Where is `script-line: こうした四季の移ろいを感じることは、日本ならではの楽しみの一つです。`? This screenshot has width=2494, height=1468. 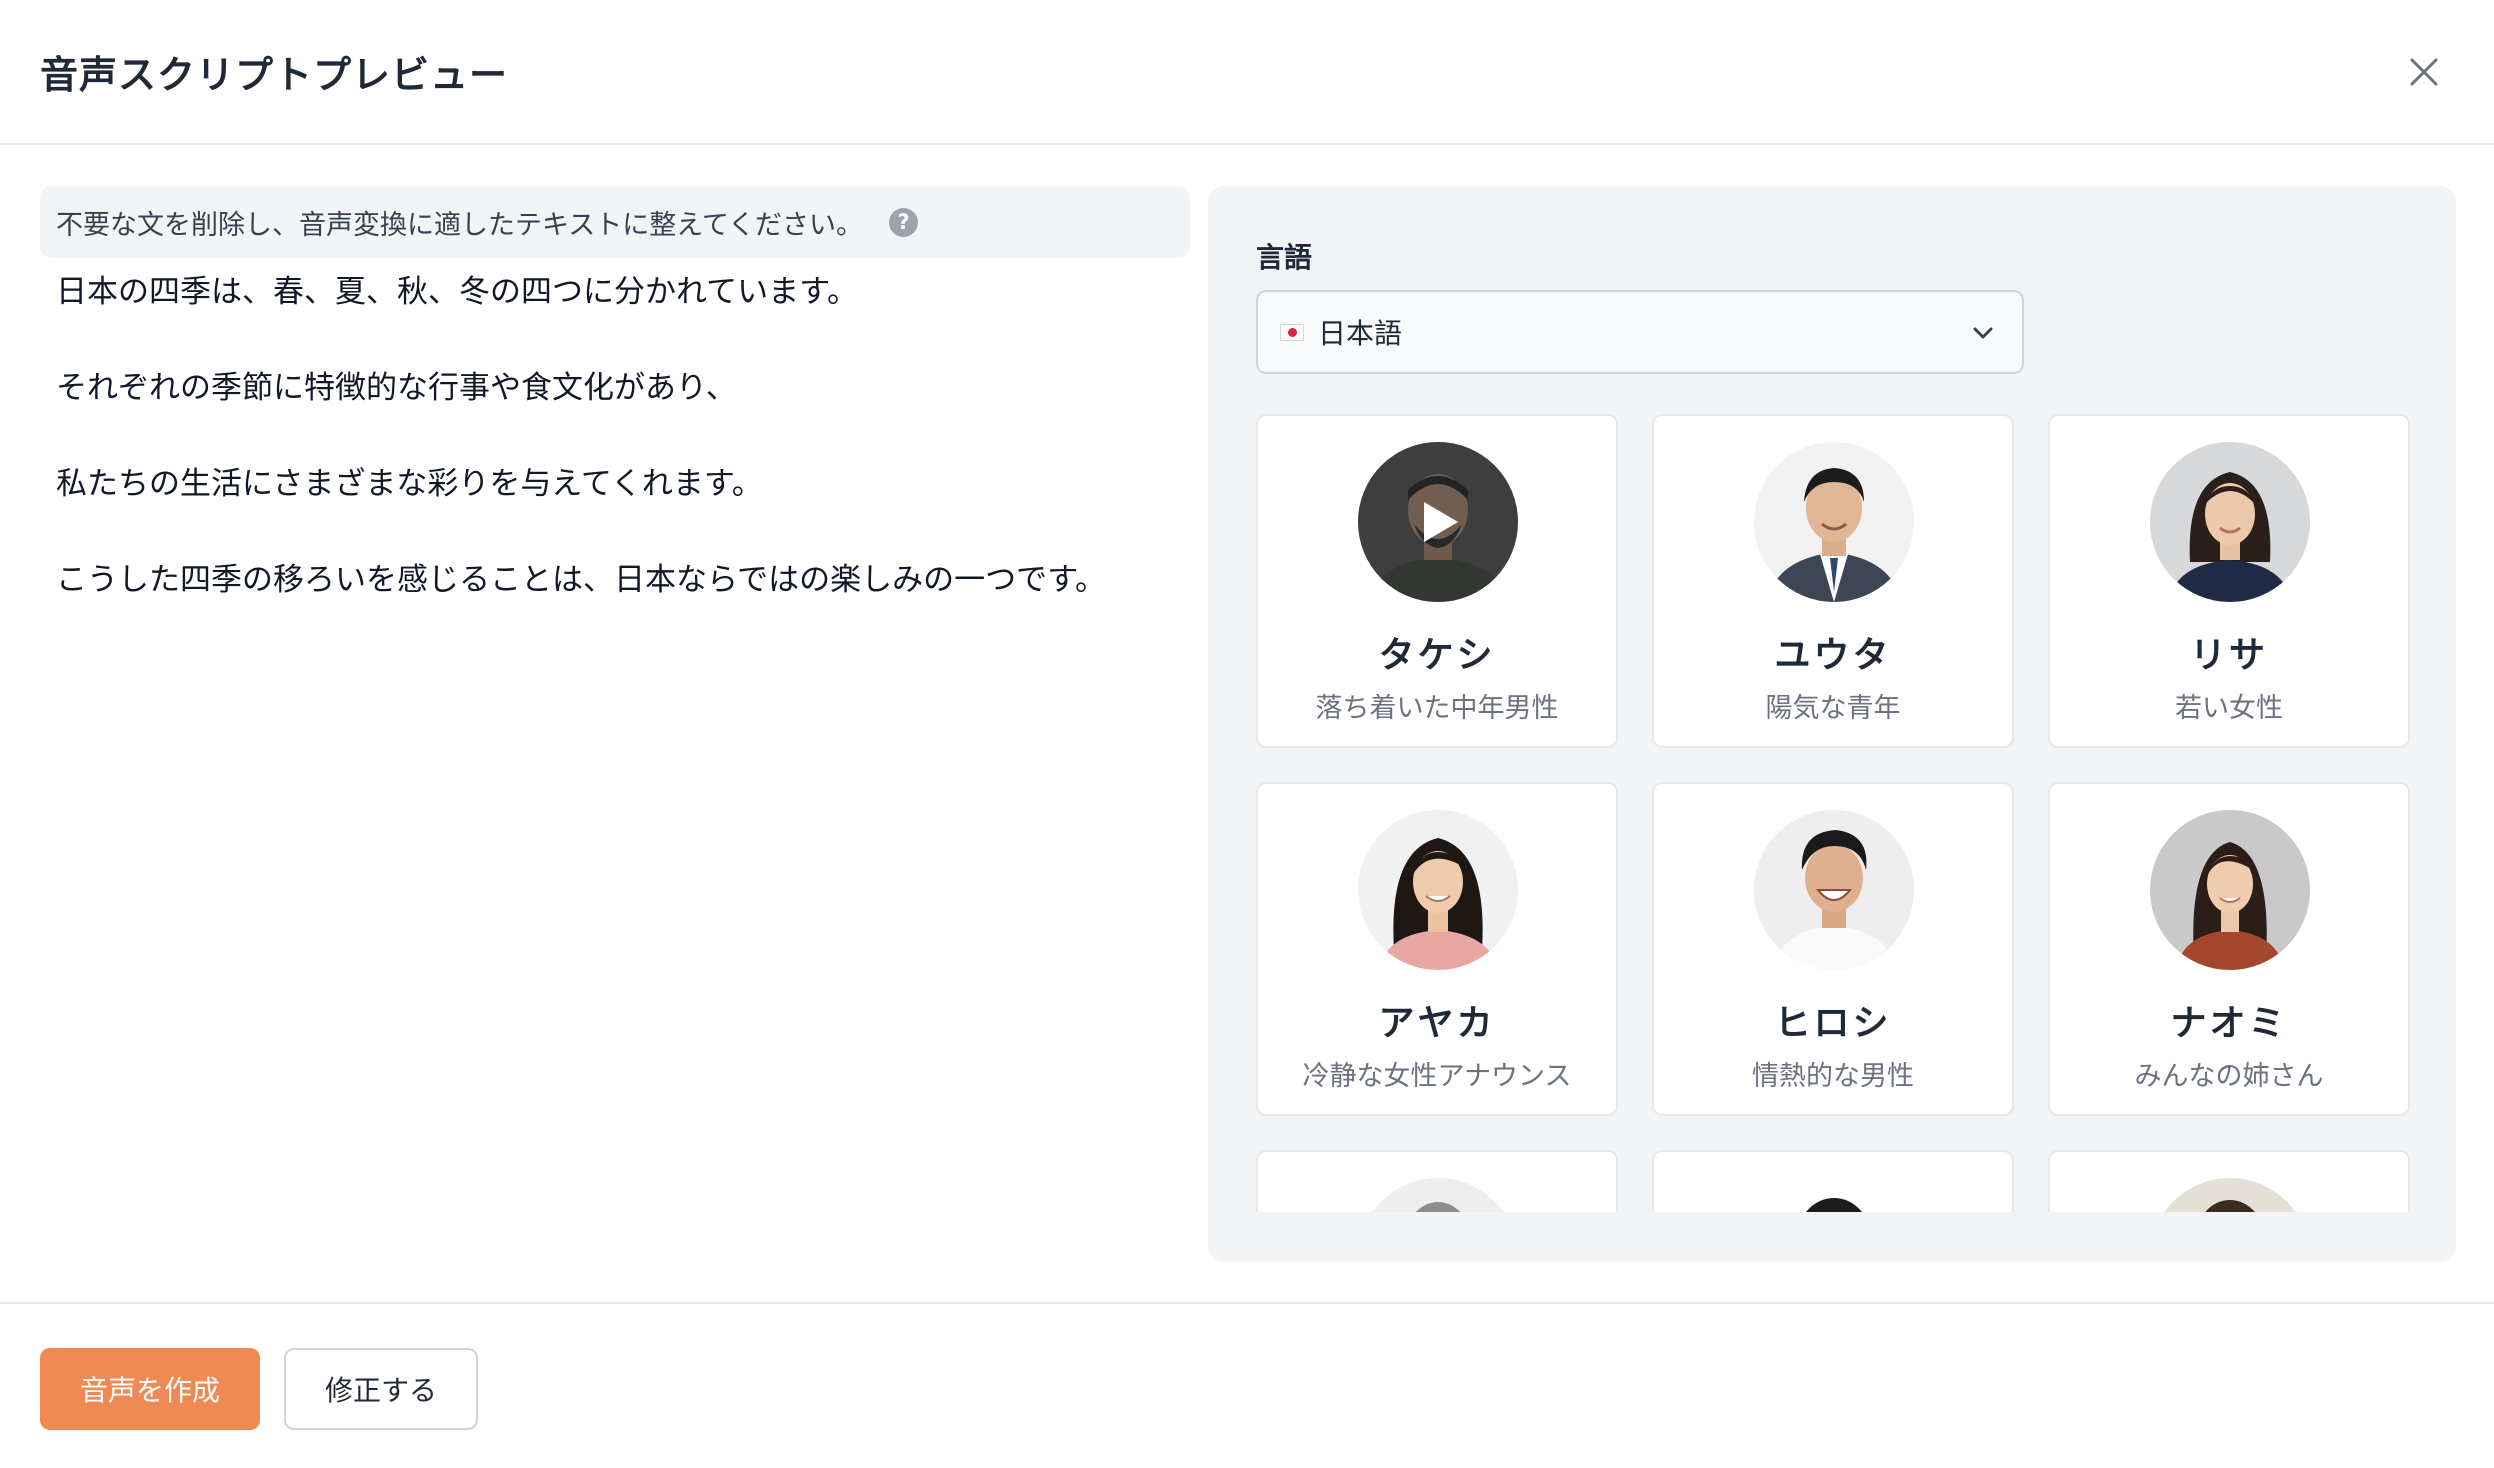
script-line: こうした四季の移ろいを感じることは、日本ならではの楽しみの一つです。 is located at coordinates (581, 580).